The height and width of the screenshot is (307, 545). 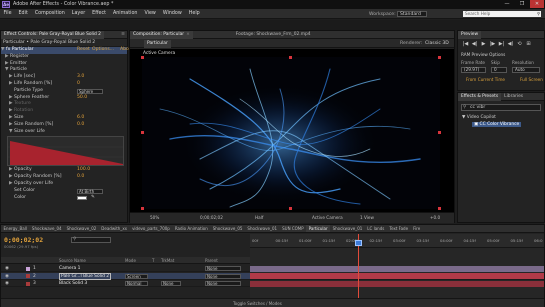 What do you see at coordinates (15, 228) in the screenshot?
I see `timeline-tab: Energy_Ball` at bounding box center [15, 228].